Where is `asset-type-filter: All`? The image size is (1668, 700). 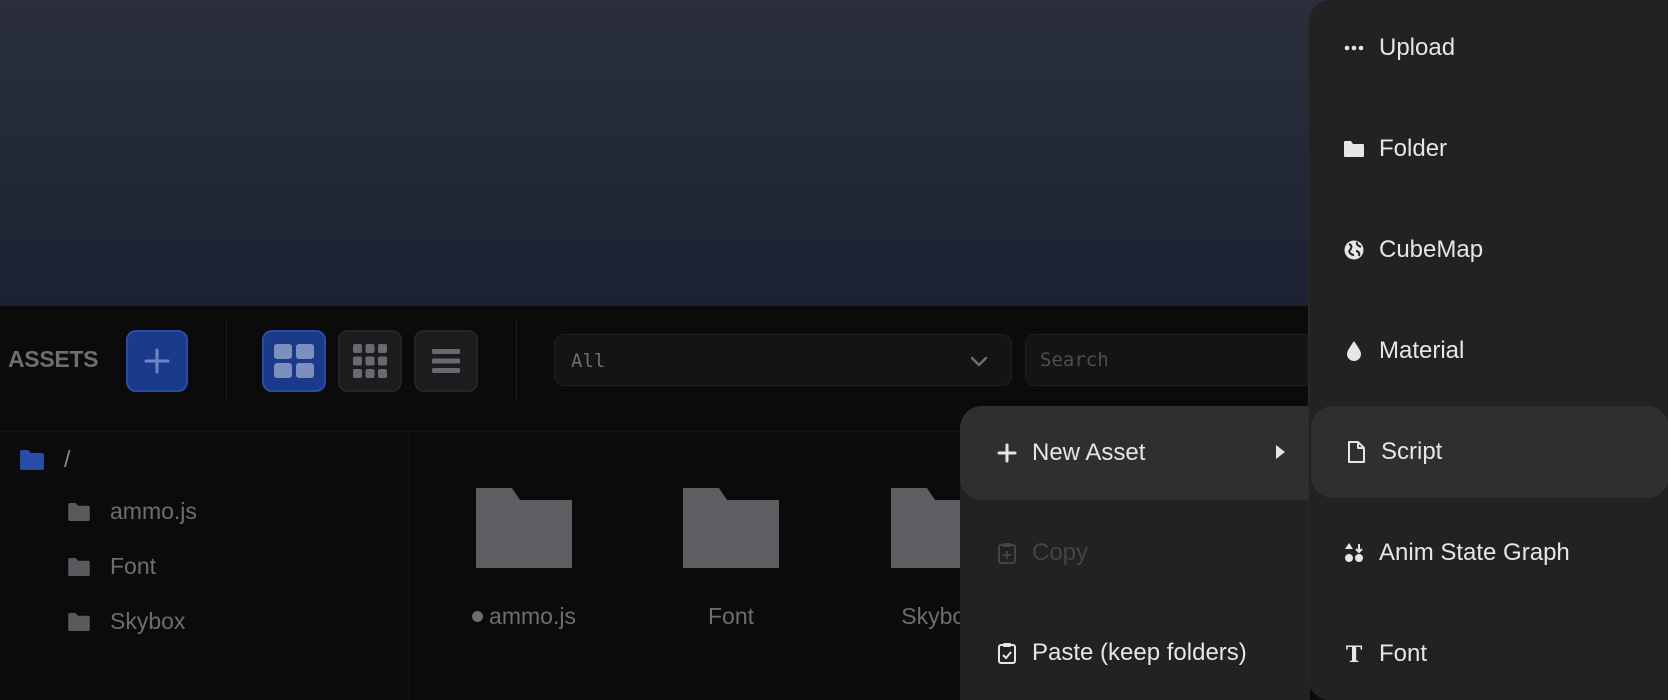 asset-type-filter: All is located at coordinates (783, 360).